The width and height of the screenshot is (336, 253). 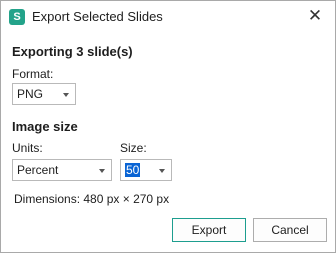 What do you see at coordinates (62, 170) in the screenshot?
I see `units-select: Percent` at bounding box center [62, 170].